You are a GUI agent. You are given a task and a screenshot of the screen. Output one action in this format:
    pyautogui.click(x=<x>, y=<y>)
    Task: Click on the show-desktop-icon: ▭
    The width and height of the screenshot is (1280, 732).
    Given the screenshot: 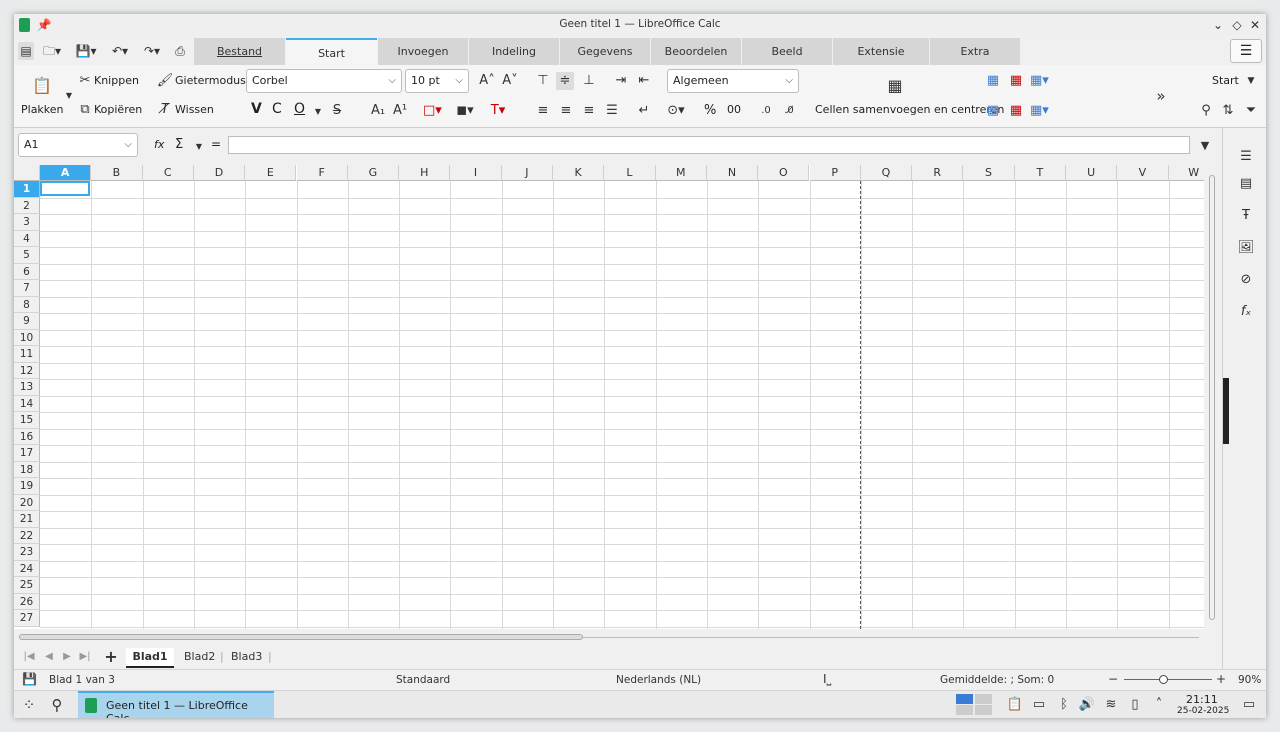 What is the action you would take?
    pyautogui.click(x=1249, y=705)
    